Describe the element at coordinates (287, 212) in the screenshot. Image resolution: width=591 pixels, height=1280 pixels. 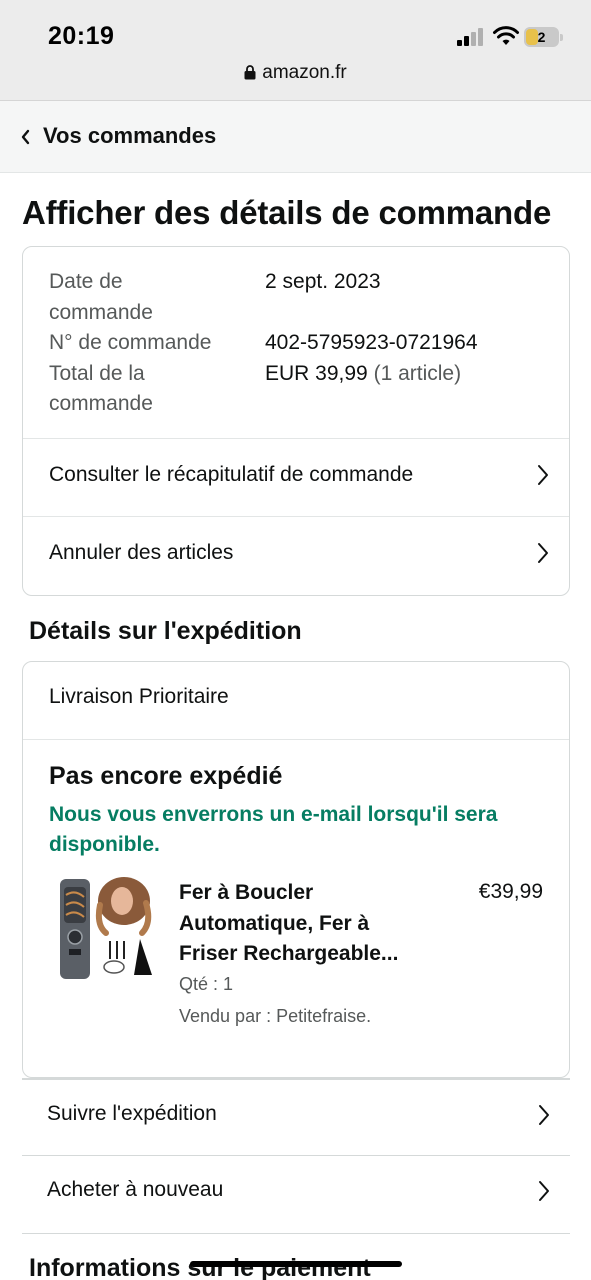
I see `page-title: Afficher des détails de commande` at that location.